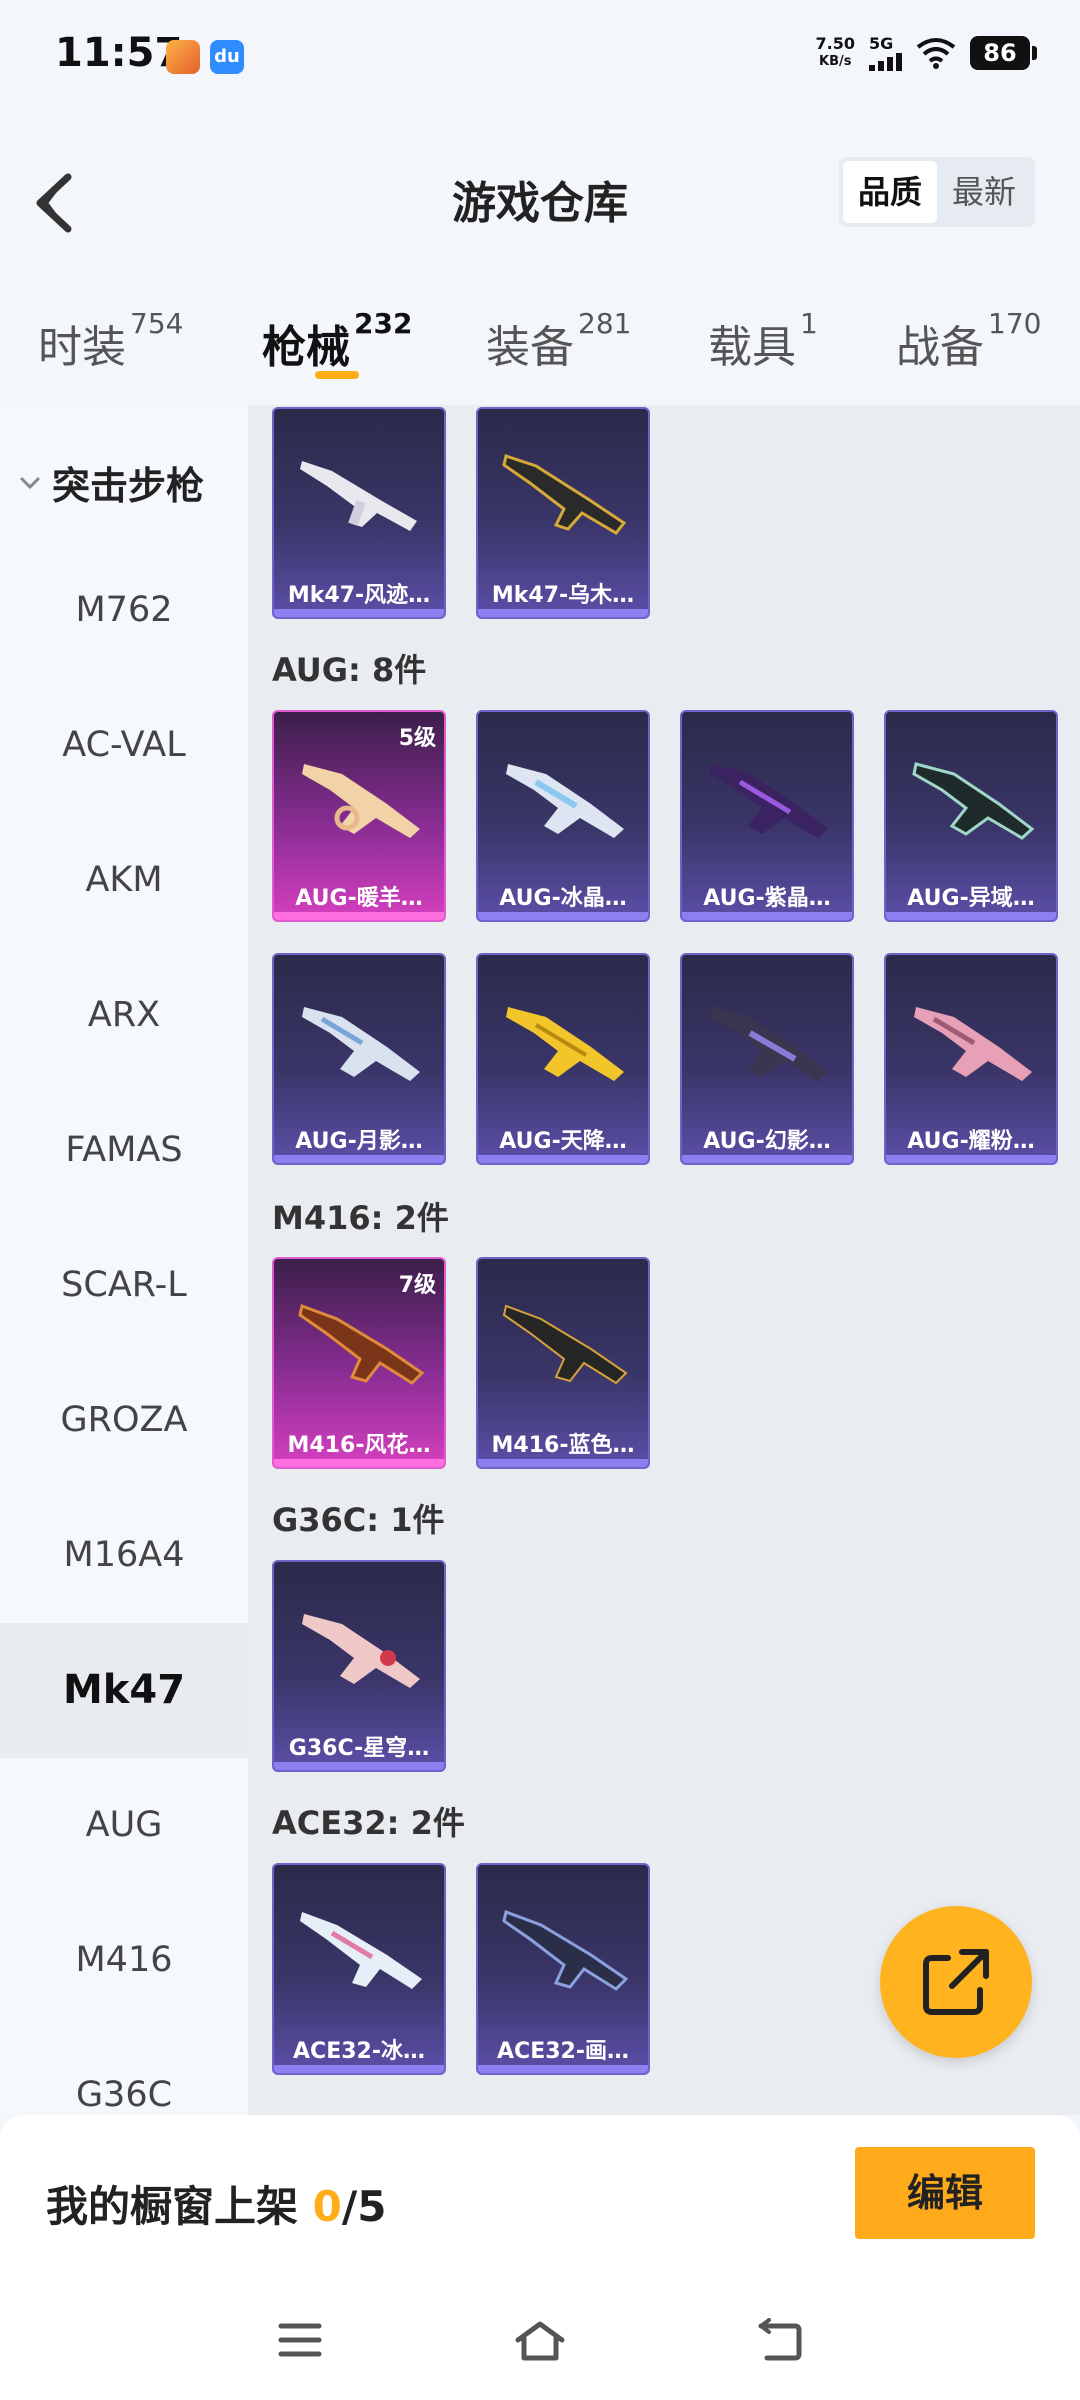 The image size is (1080, 2400). Describe the element at coordinates (945, 2193) in the screenshot. I see `edit-button: 编辑` at that location.